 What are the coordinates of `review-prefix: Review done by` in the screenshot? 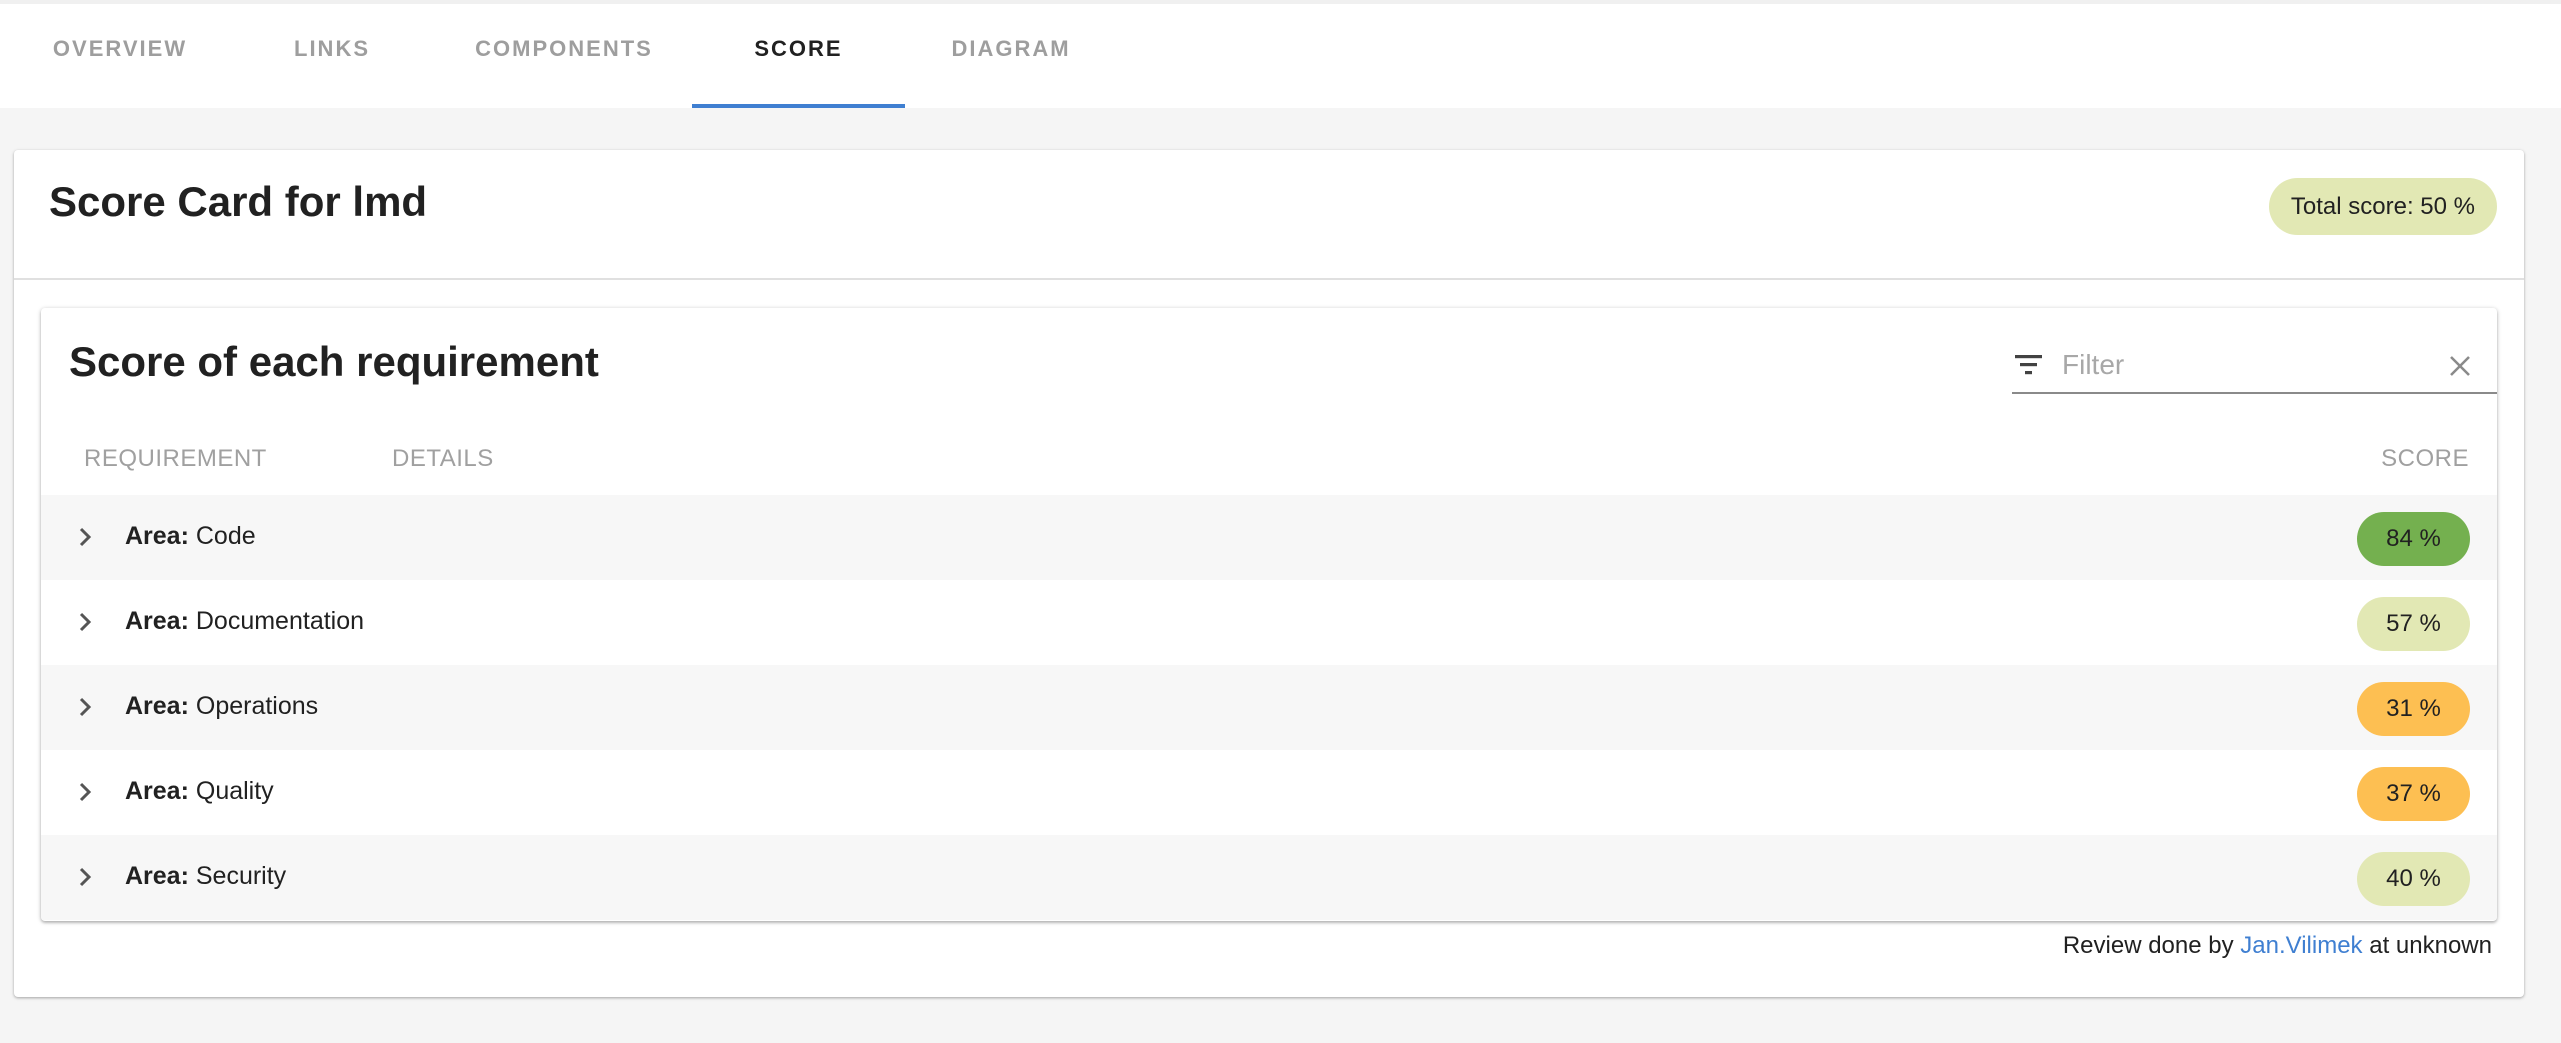 It's located at (2148, 945).